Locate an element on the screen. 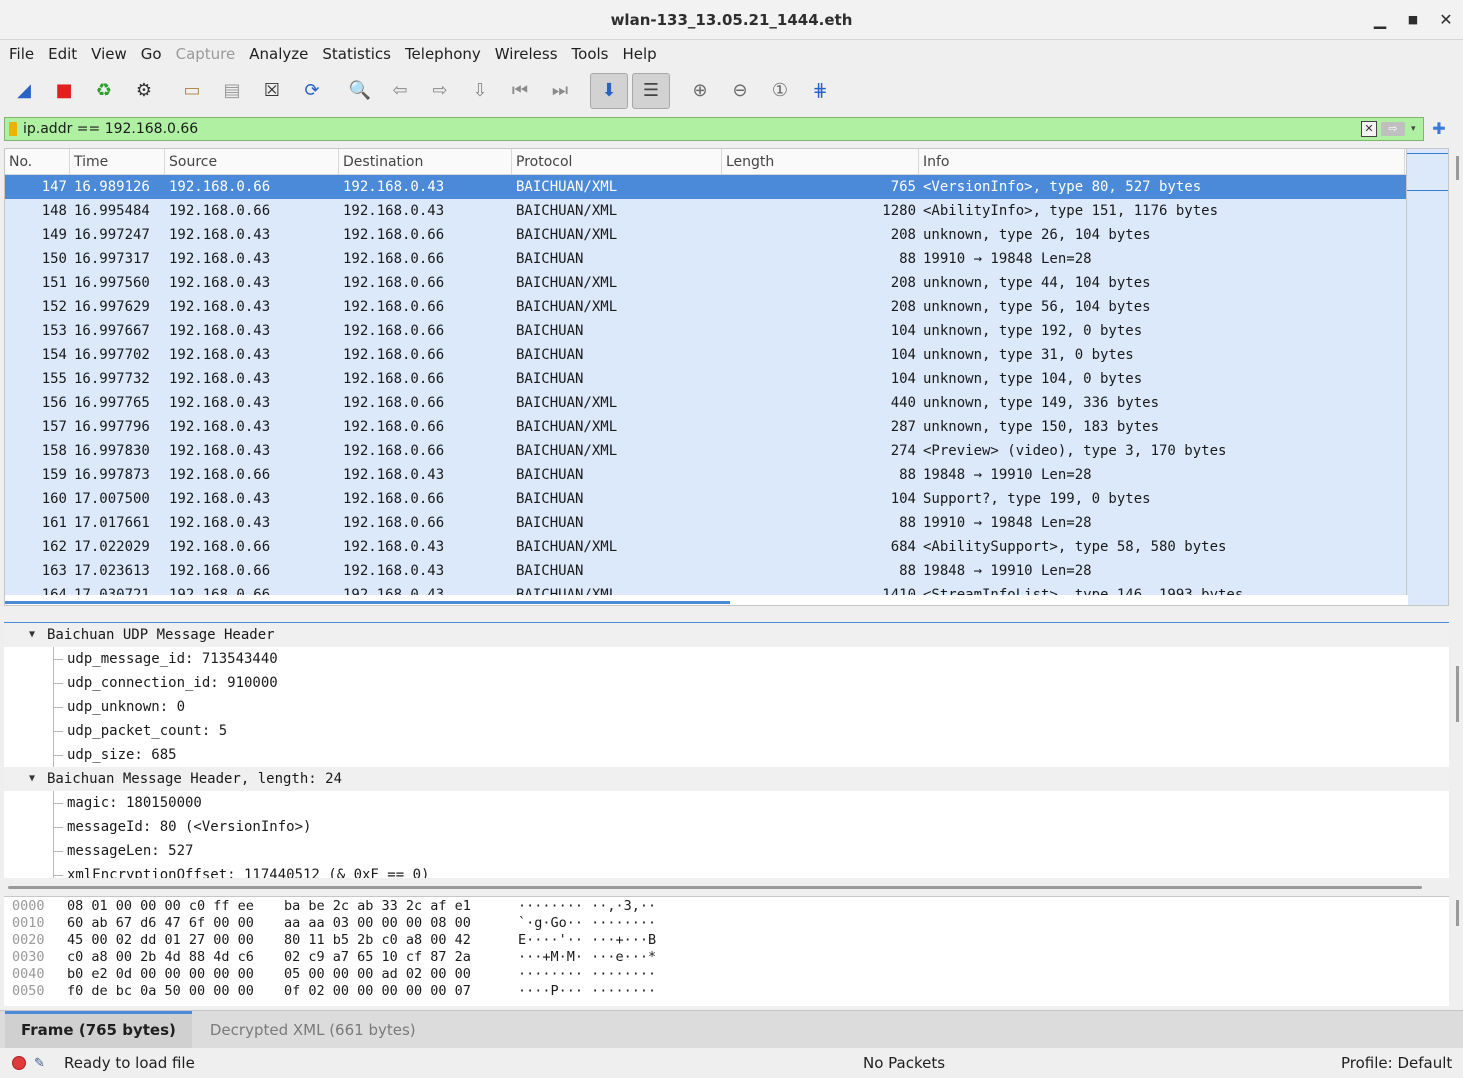 This screenshot has height=1078, width=1463. menu-view: View is located at coordinates (109, 54).